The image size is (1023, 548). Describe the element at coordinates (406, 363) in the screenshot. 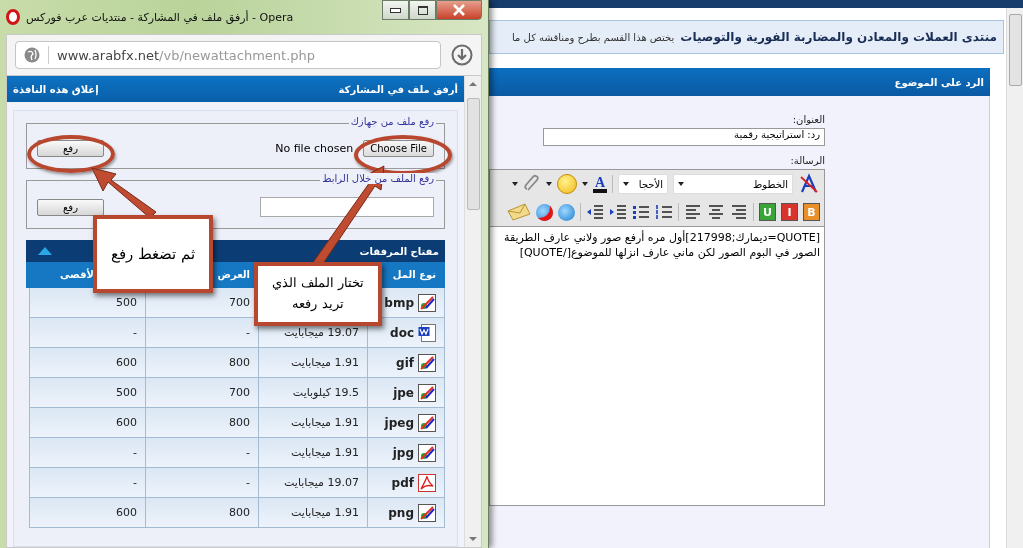

I see `table-cell: gif` at that location.